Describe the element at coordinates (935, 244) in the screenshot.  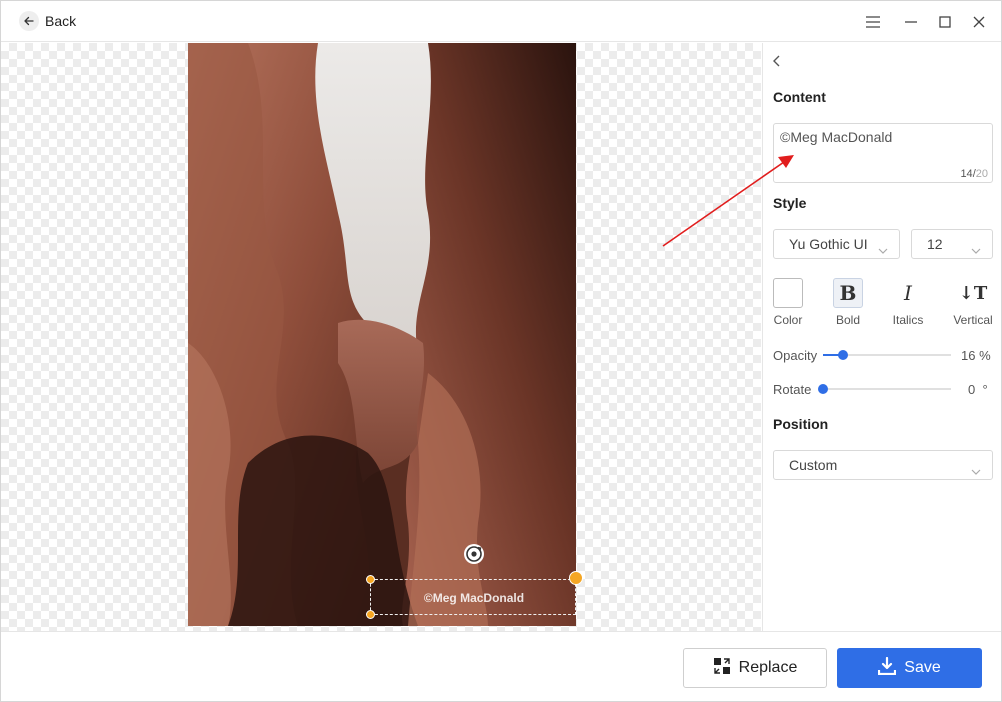
I see `font-size-value: 12` at that location.